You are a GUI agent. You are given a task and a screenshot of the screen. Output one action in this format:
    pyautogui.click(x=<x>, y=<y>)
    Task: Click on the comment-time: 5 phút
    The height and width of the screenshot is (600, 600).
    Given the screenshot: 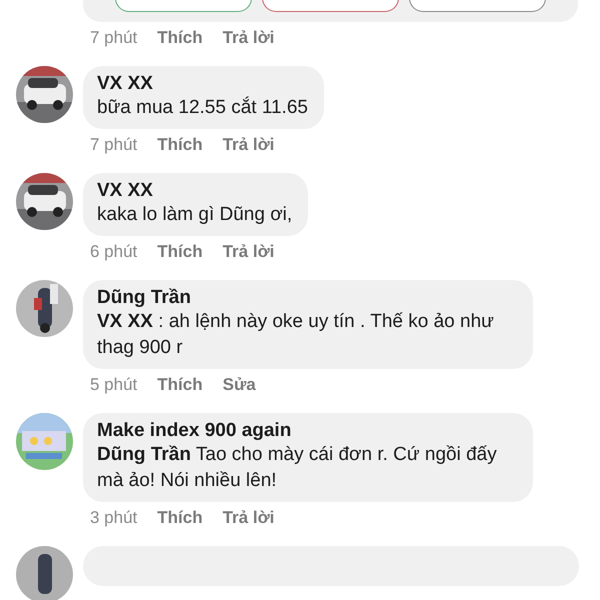 What is the action you would take?
    pyautogui.click(x=114, y=385)
    